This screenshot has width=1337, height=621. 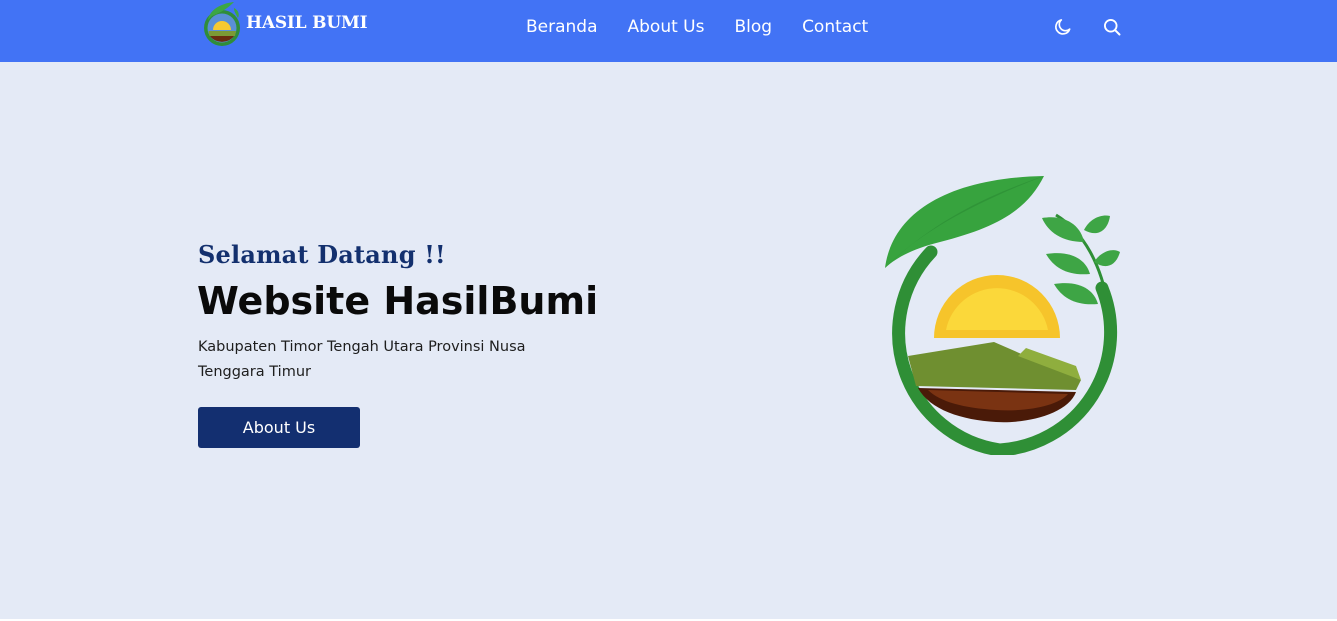 What do you see at coordinates (1063, 27) in the screenshot?
I see `moon-icon` at bounding box center [1063, 27].